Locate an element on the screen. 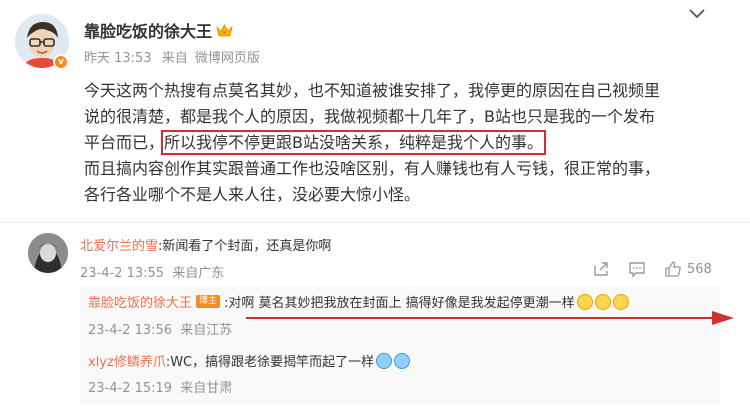  post-line: 平台而已，所以我停不停更跟B站没啥关系，纯粹是我个人的事。 is located at coordinates (404, 143).